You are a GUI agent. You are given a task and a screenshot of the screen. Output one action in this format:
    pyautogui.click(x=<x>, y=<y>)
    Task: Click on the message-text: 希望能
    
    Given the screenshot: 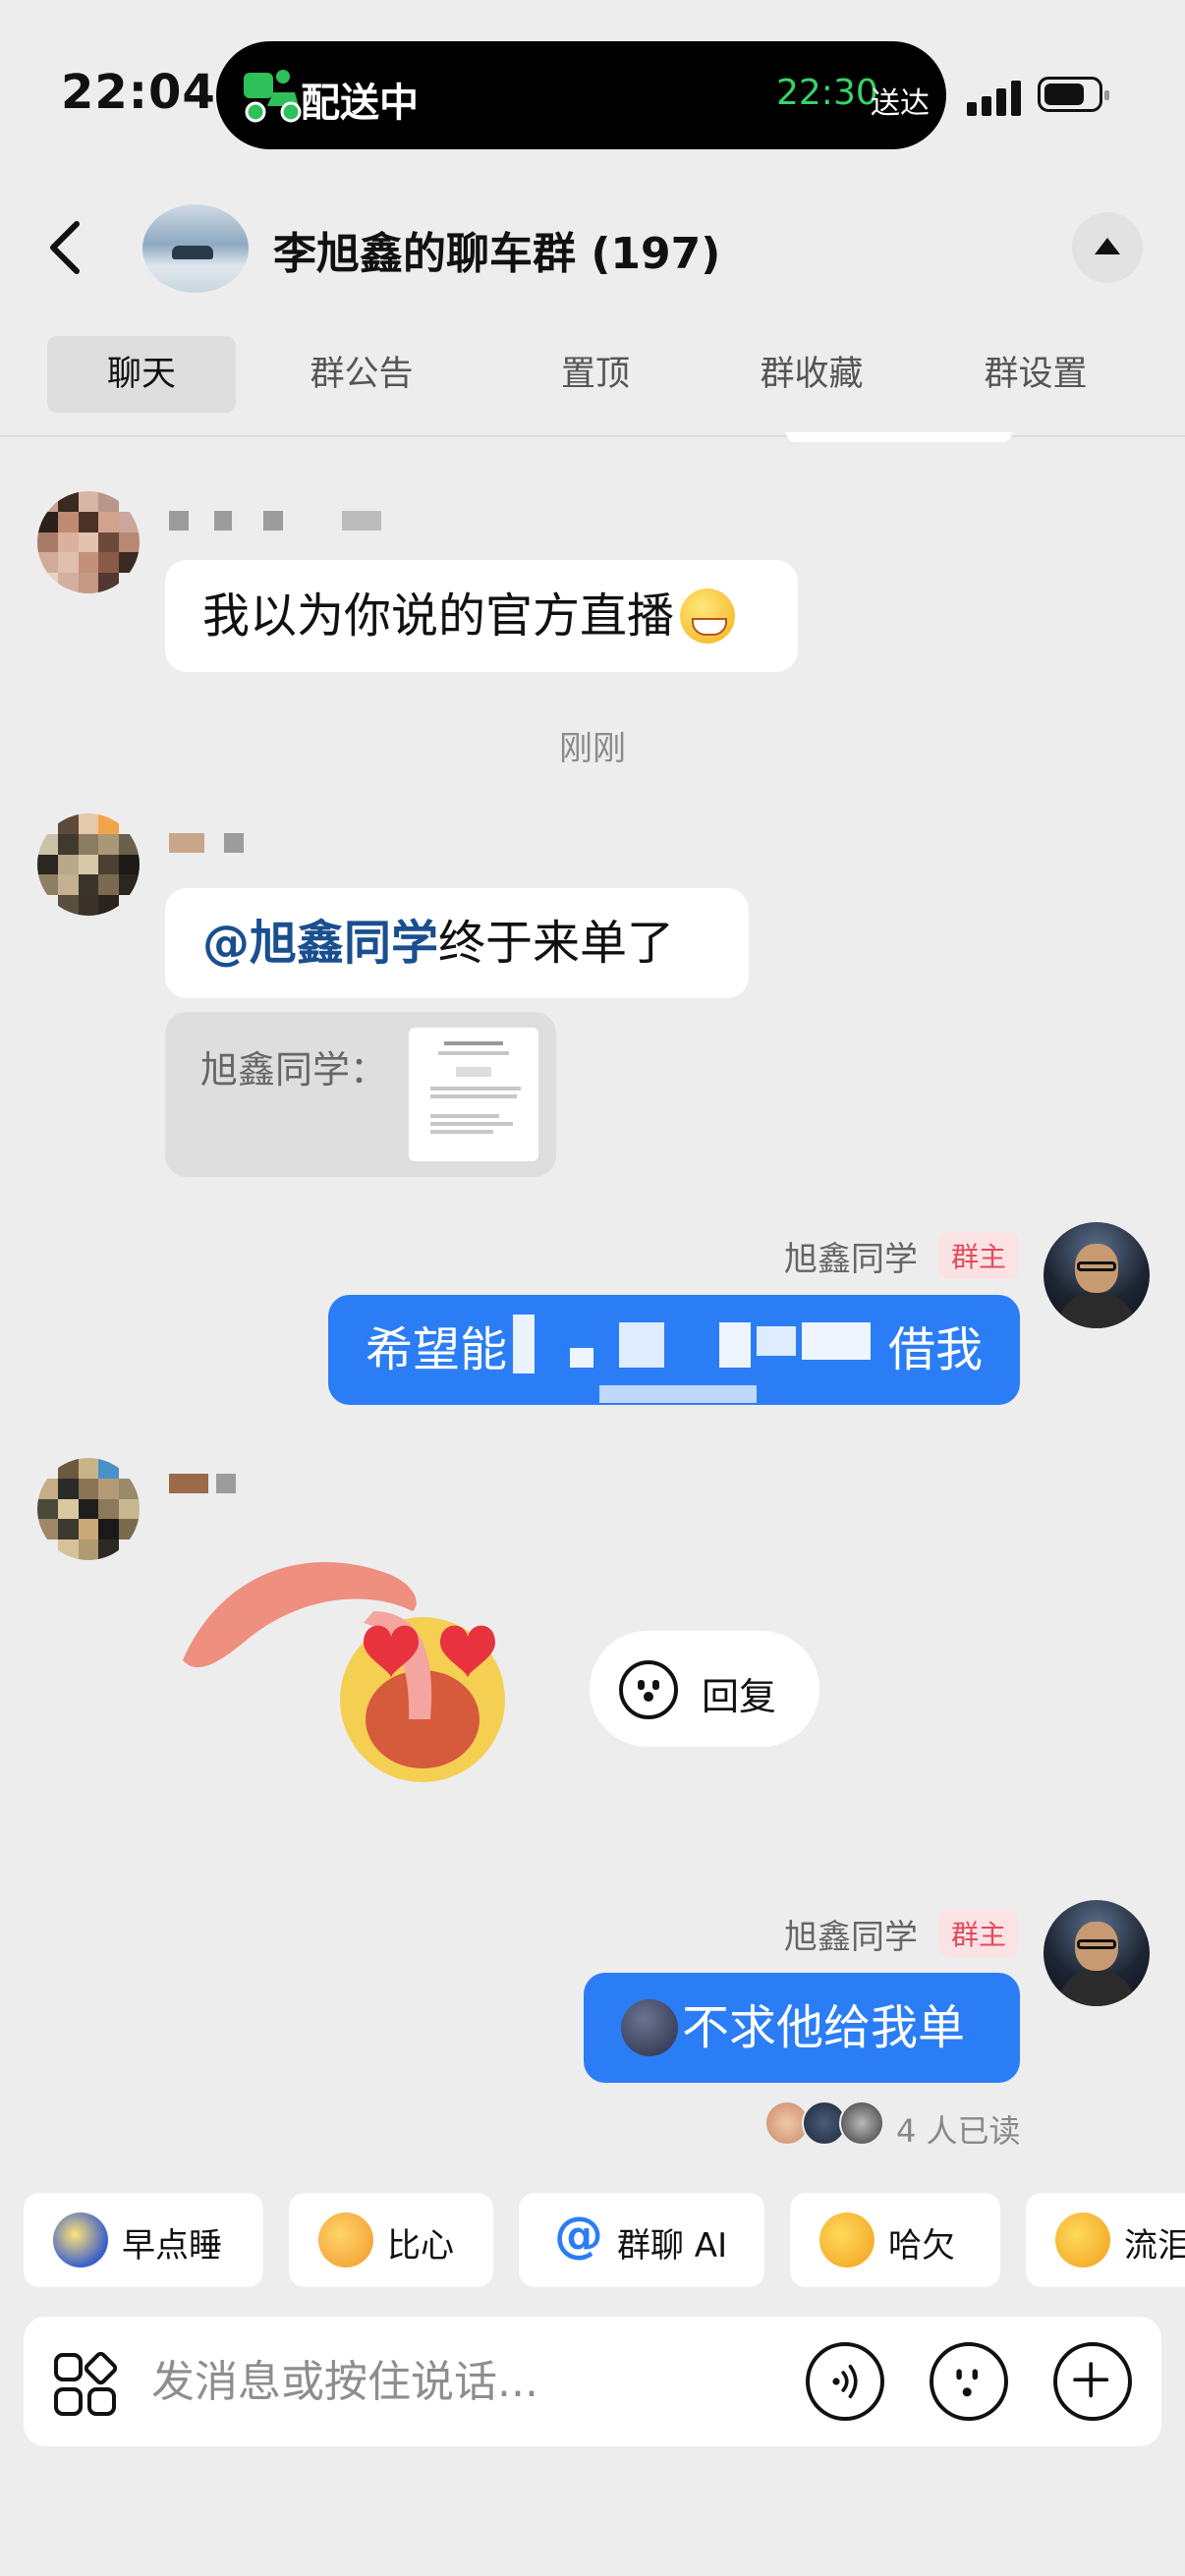 What is the action you would take?
    pyautogui.click(x=437, y=1349)
    